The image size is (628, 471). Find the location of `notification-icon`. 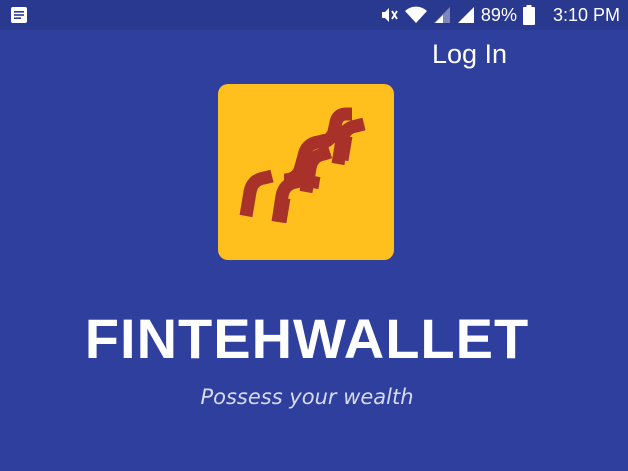

notification-icon is located at coordinates (19, 15).